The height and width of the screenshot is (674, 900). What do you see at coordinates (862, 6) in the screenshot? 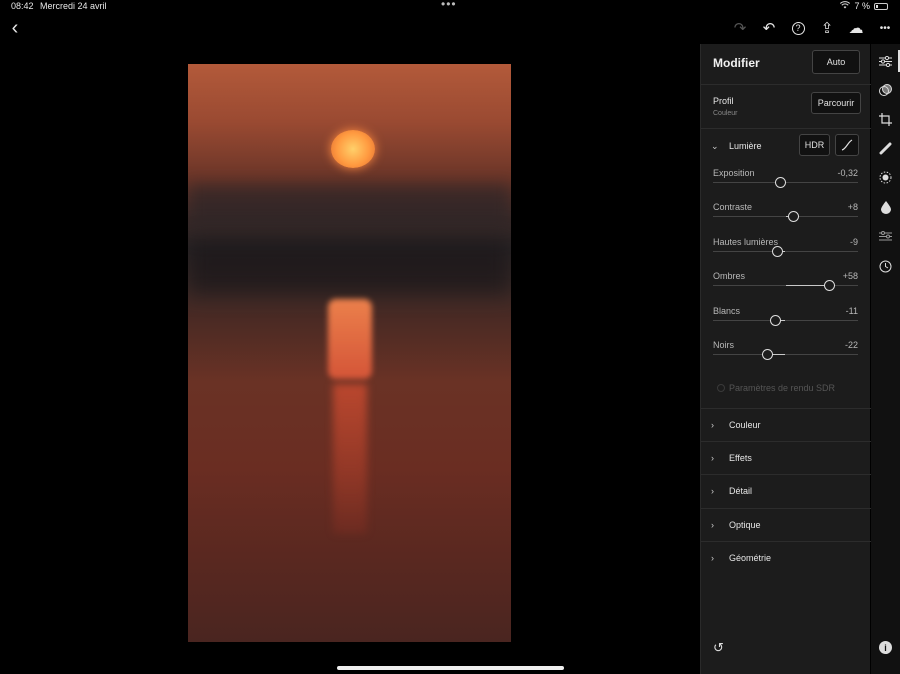
I see `battery-percent: 7 %` at bounding box center [862, 6].